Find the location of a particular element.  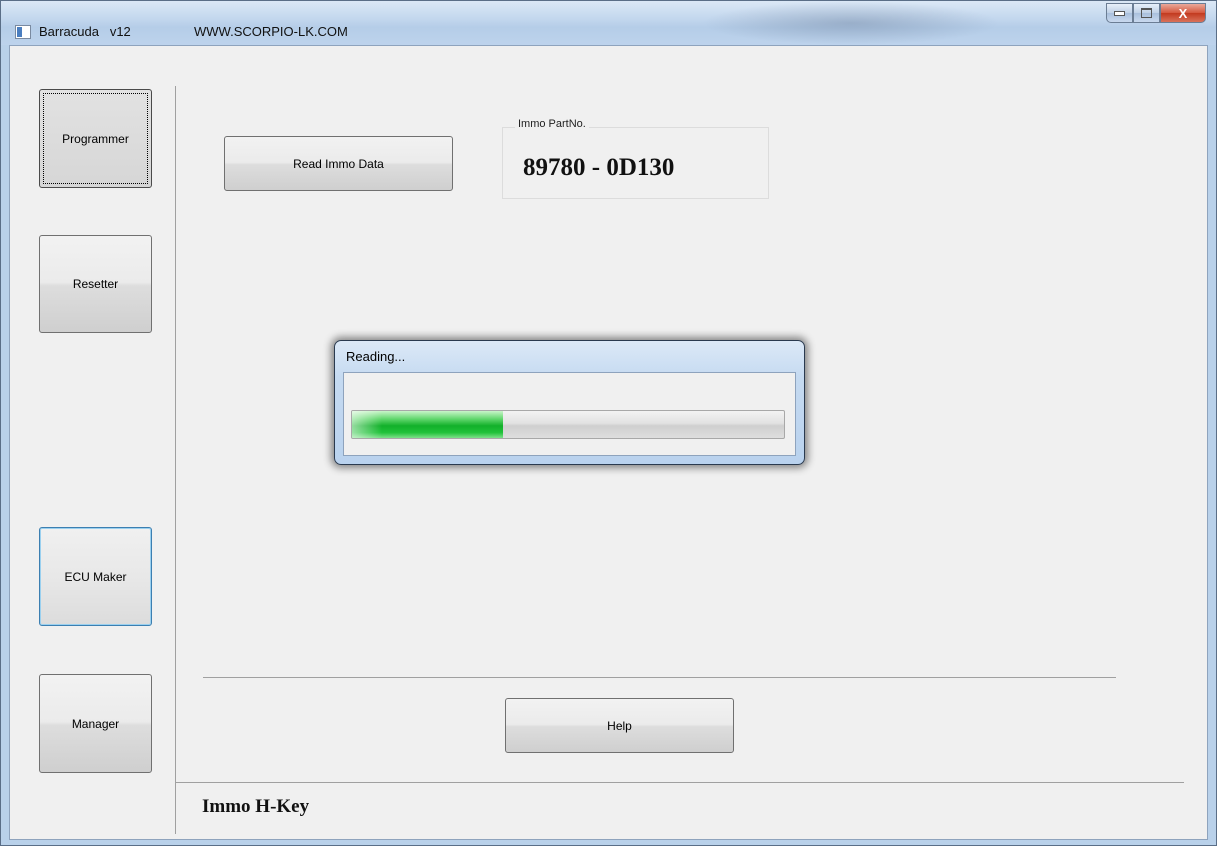

programmer-button-label: Programmer is located at coordinates (95, 138).